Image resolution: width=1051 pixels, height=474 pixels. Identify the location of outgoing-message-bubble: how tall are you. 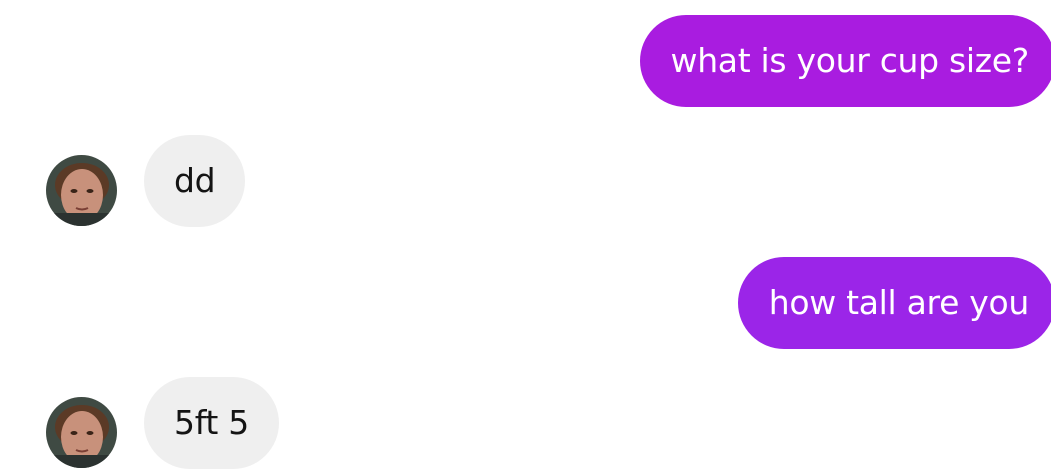
(894, 303).